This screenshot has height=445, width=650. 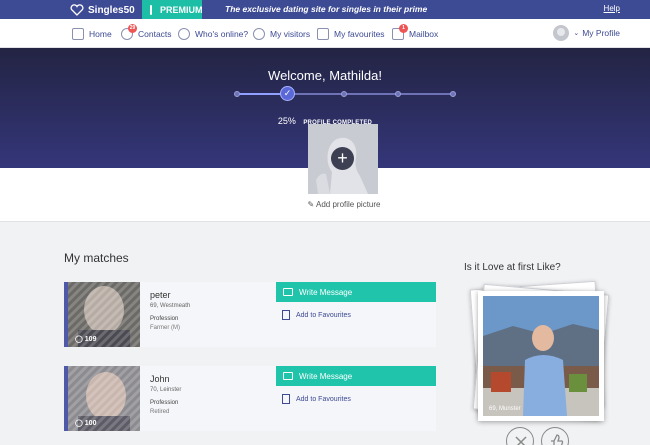 I want to click on nav-home-label: Home, so click(x=100, y=33).